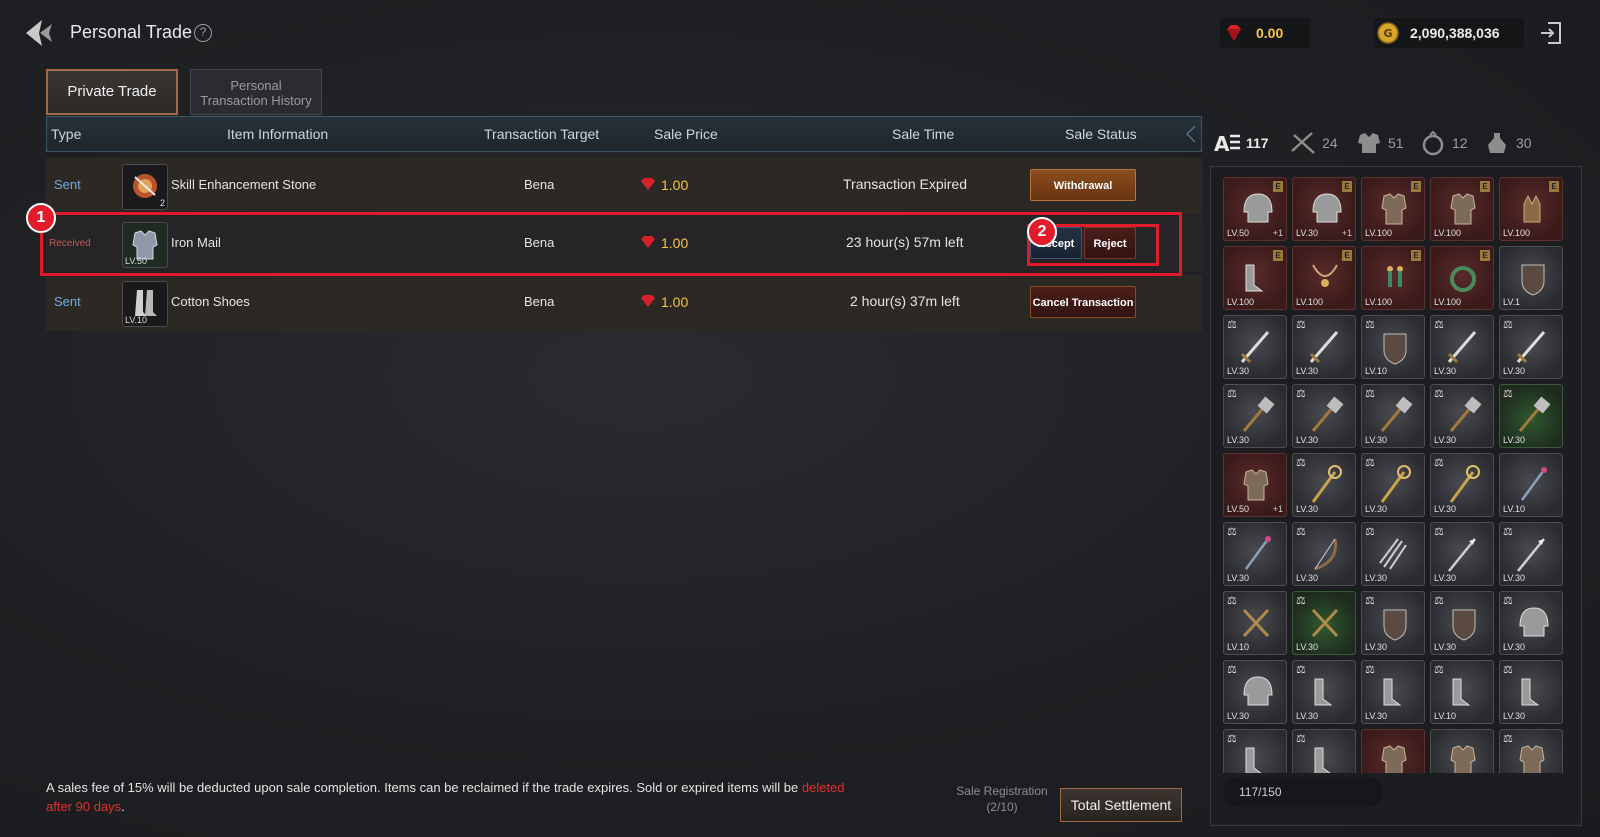  I want to click on withdrawal-button: Withdrawal, so click(1083, 185).